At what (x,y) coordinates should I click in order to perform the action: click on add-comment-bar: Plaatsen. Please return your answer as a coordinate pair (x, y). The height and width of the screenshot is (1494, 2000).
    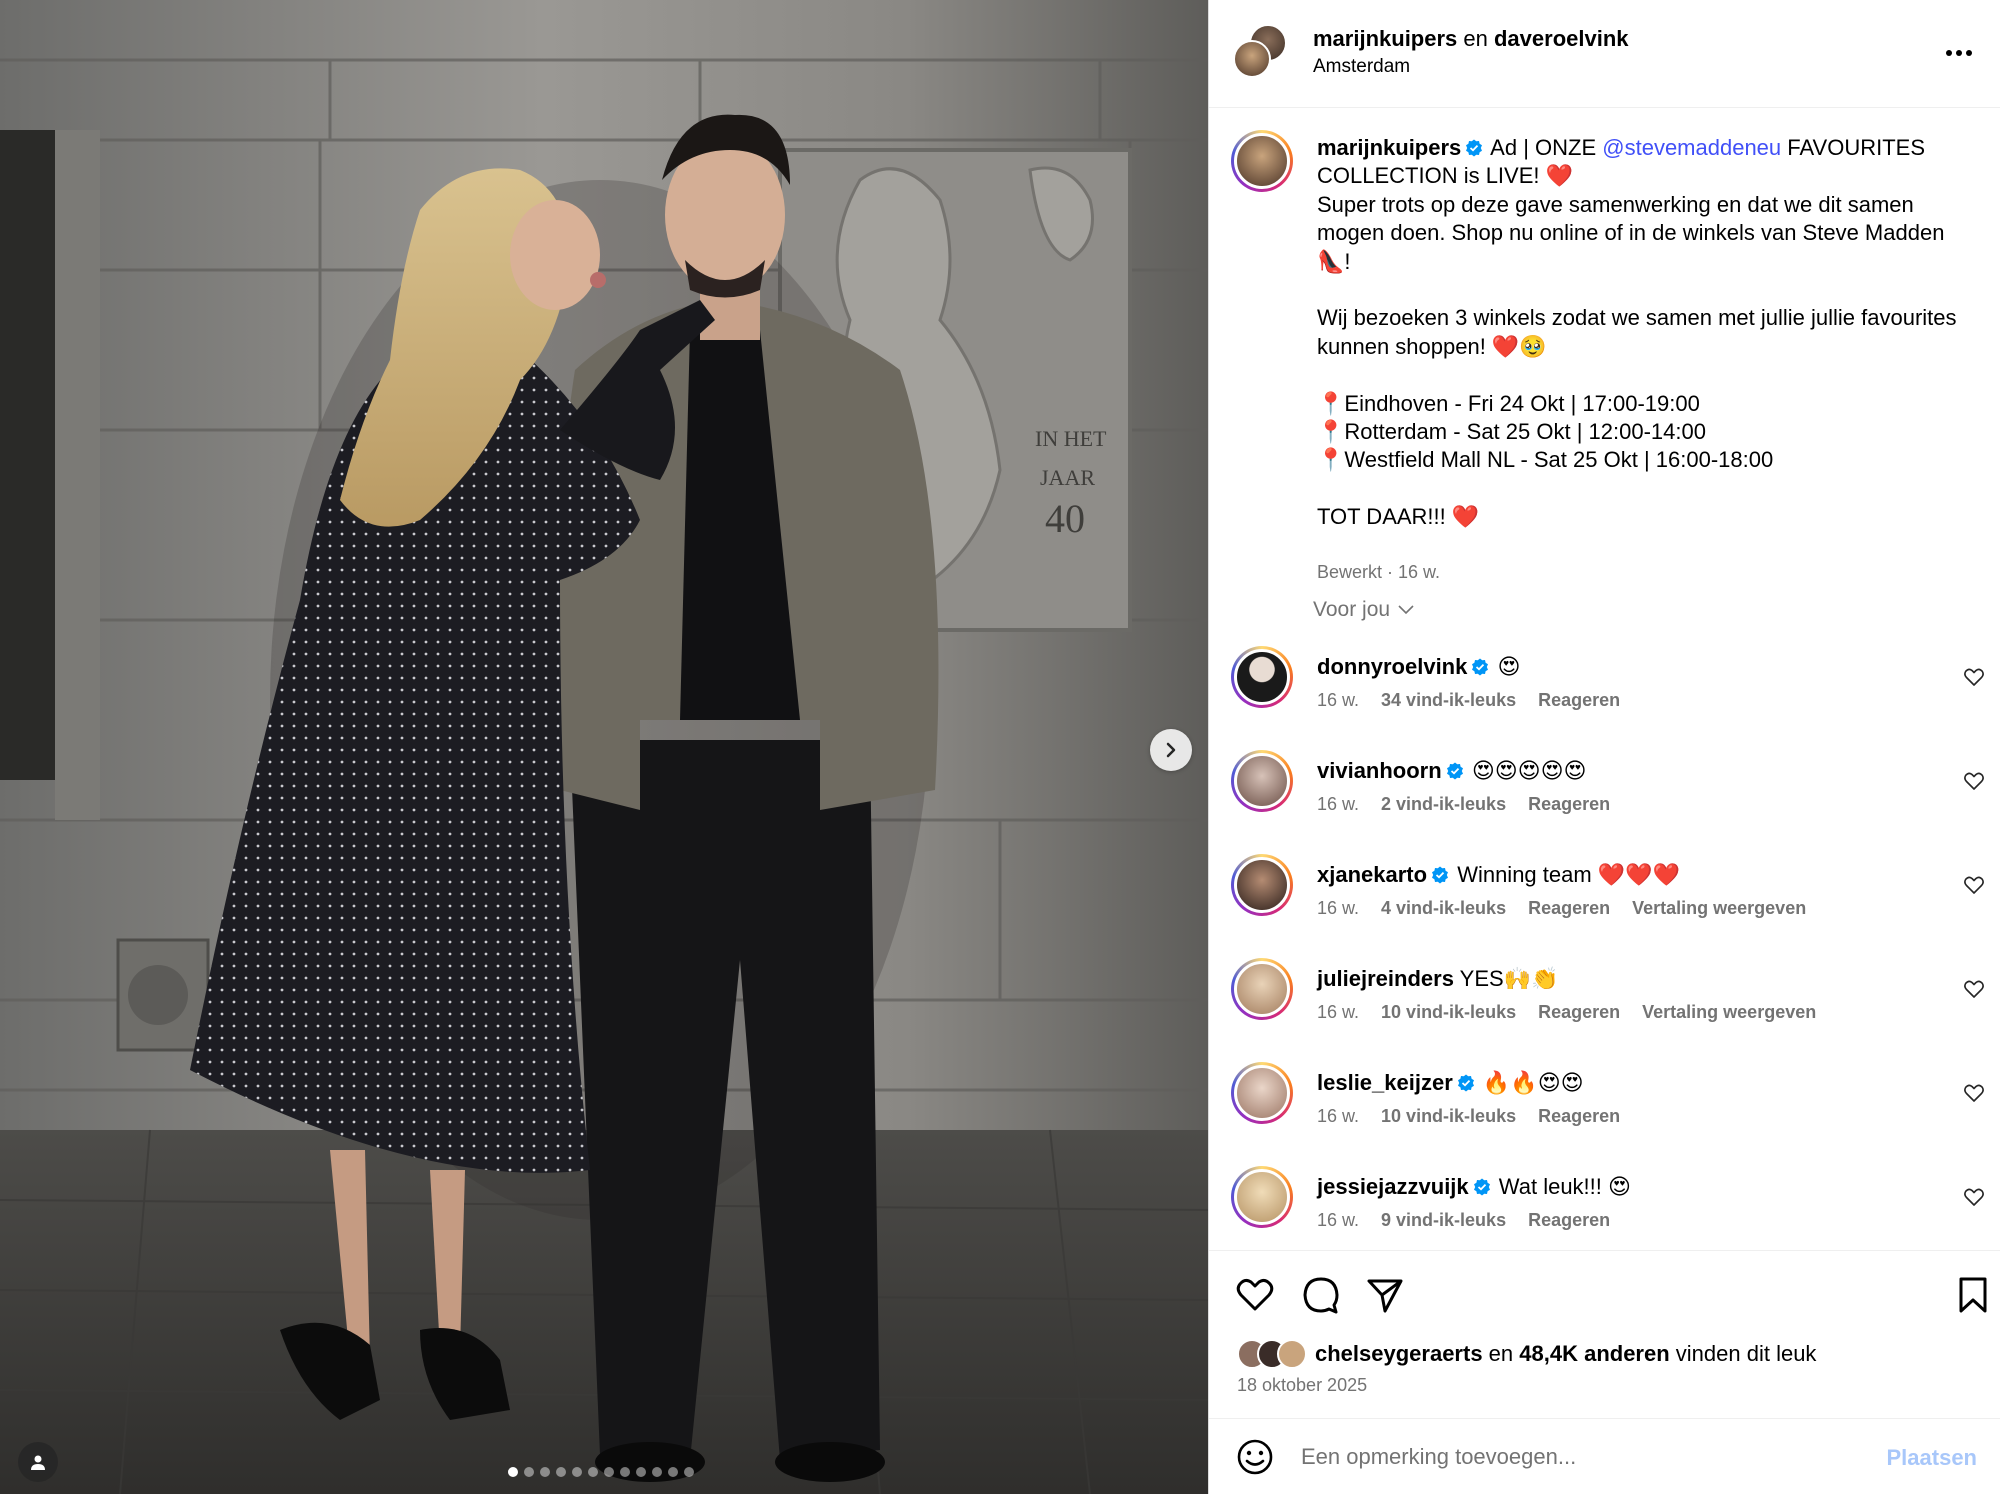
    Looking at the image, I should click on (1604, 1456).